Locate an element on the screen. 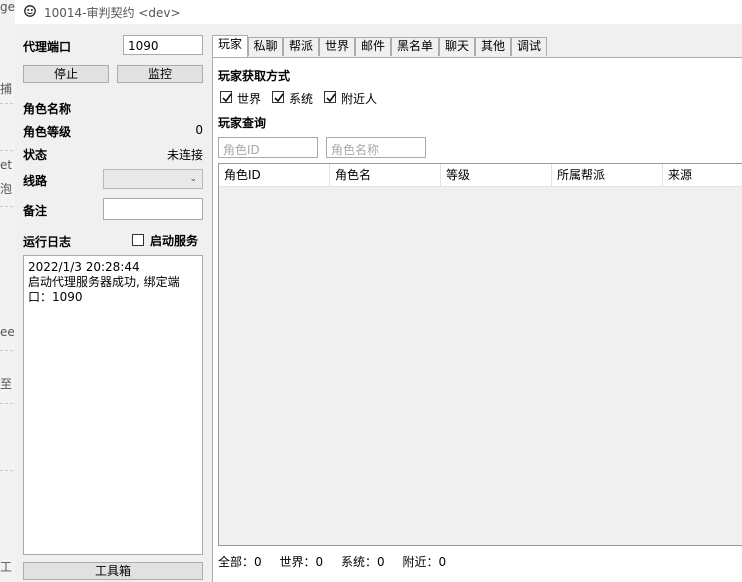  tab-world: 世界 is located at coordinates (337, 46).